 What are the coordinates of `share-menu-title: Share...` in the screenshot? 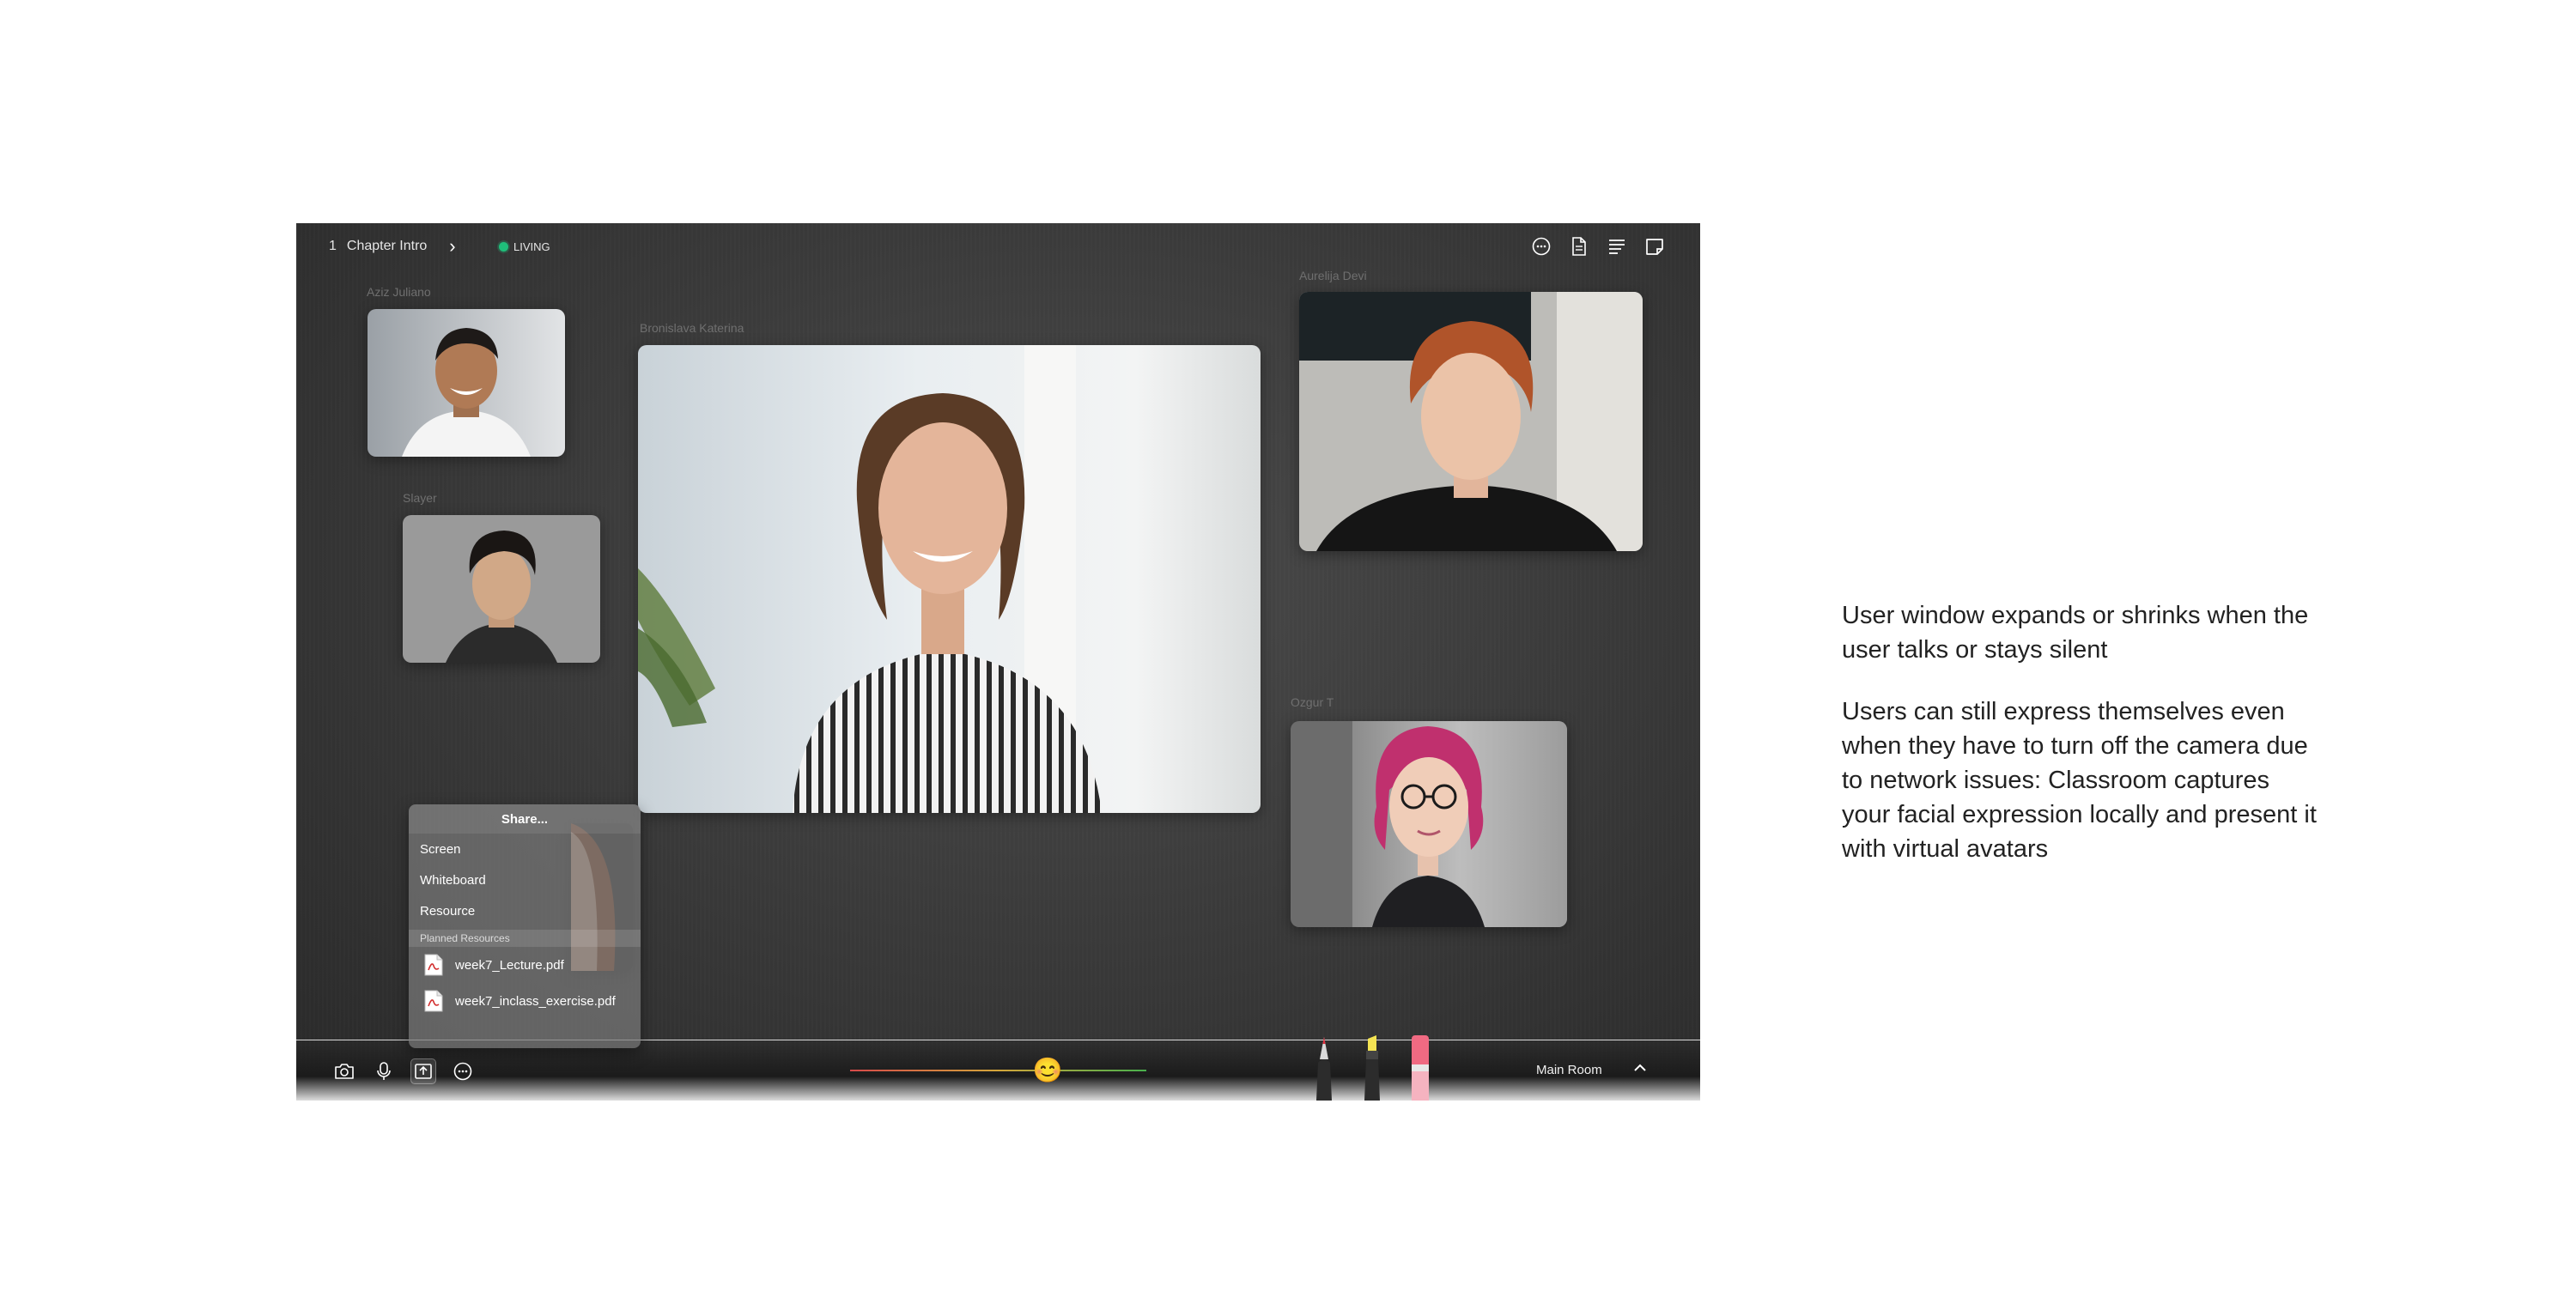 It's located at (525, 819).